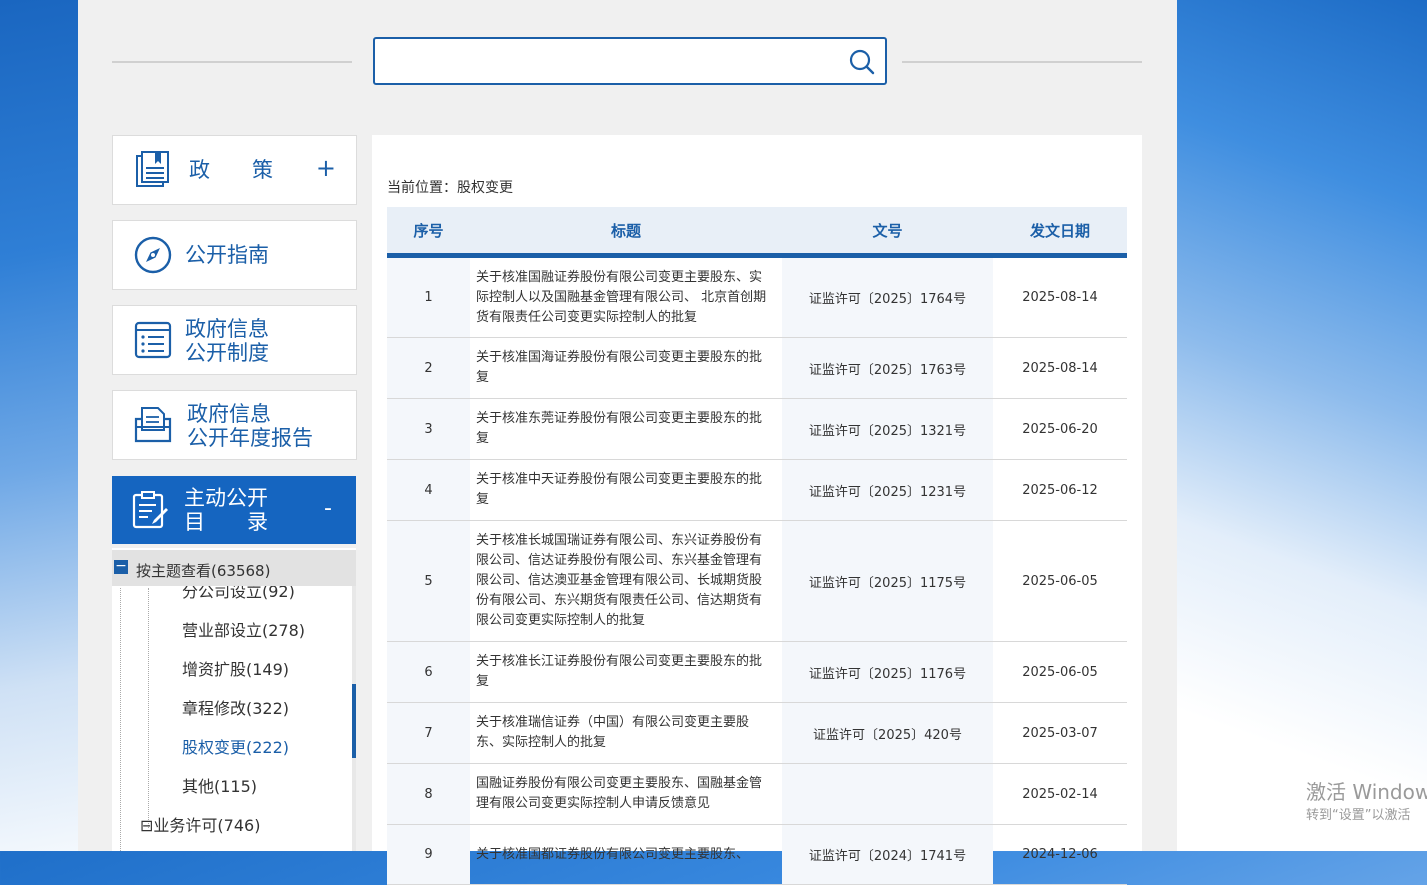  I want to click on row-doc-number: 证监许可〔2025〕1231号, so click(887, 490).